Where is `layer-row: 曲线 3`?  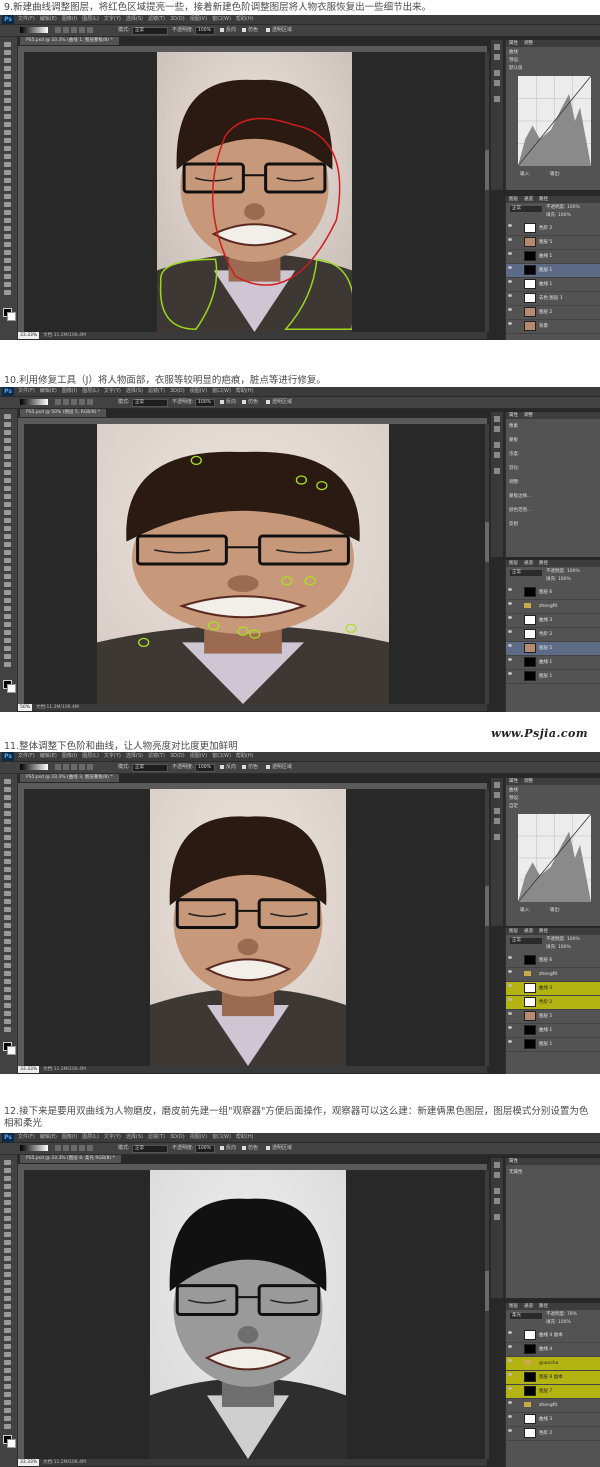 layer-row: 曲线 3 is located at coordinates (553, 989).